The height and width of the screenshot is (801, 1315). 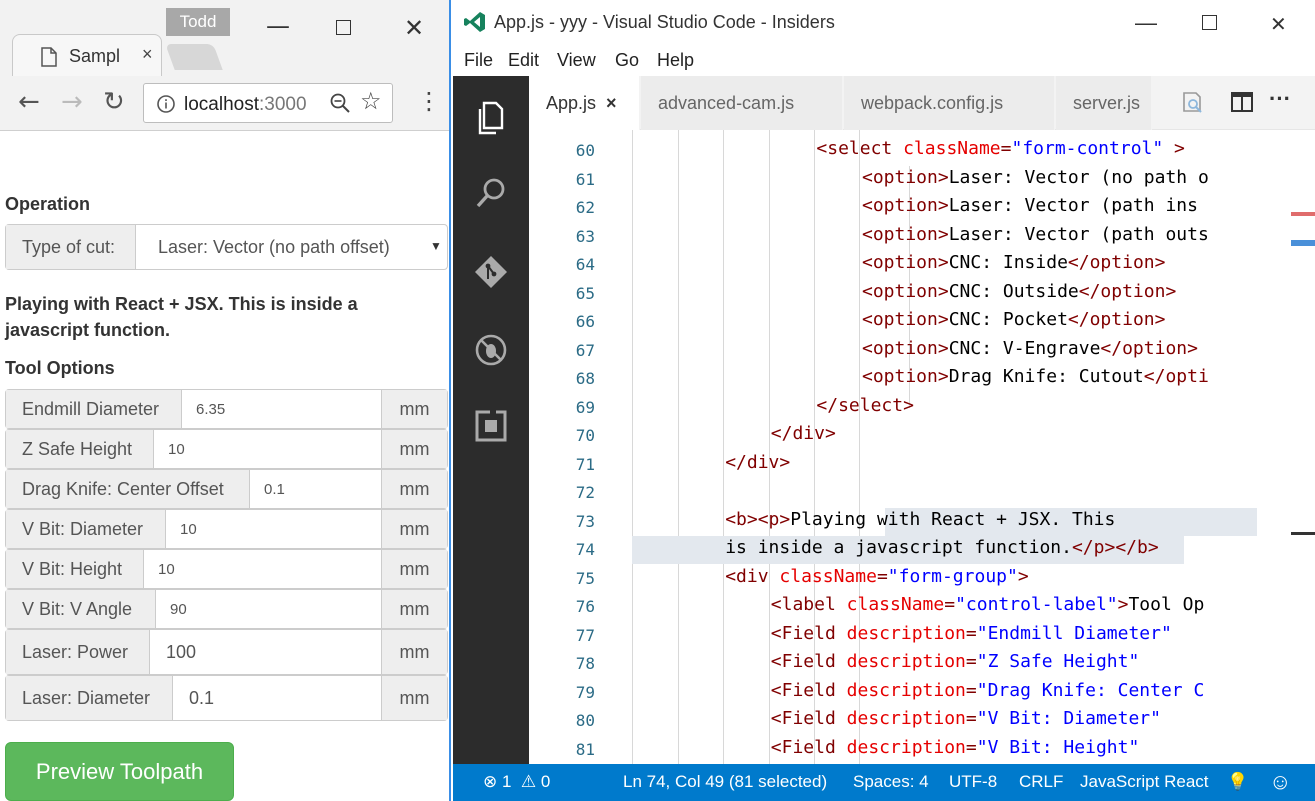 I want to click on browser-tab: Sampl ×, so click(x=87, y=55).